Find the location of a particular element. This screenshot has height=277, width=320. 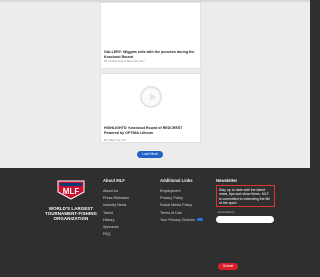

footer-link: Terms of Use is located at coordinates (181, 213).